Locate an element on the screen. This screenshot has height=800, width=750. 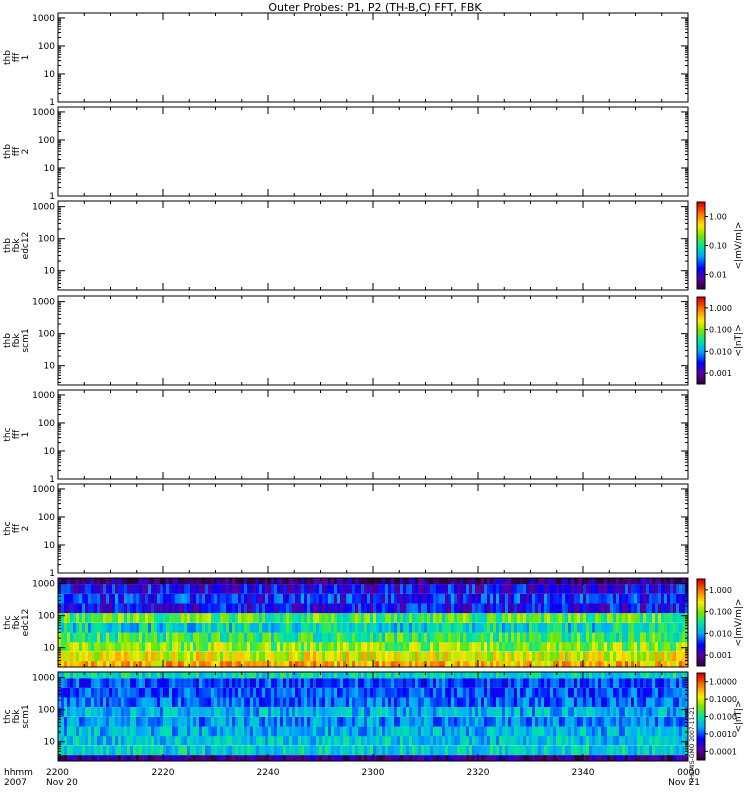
y-tick-label: 10 is located at coordinates (50, 272).